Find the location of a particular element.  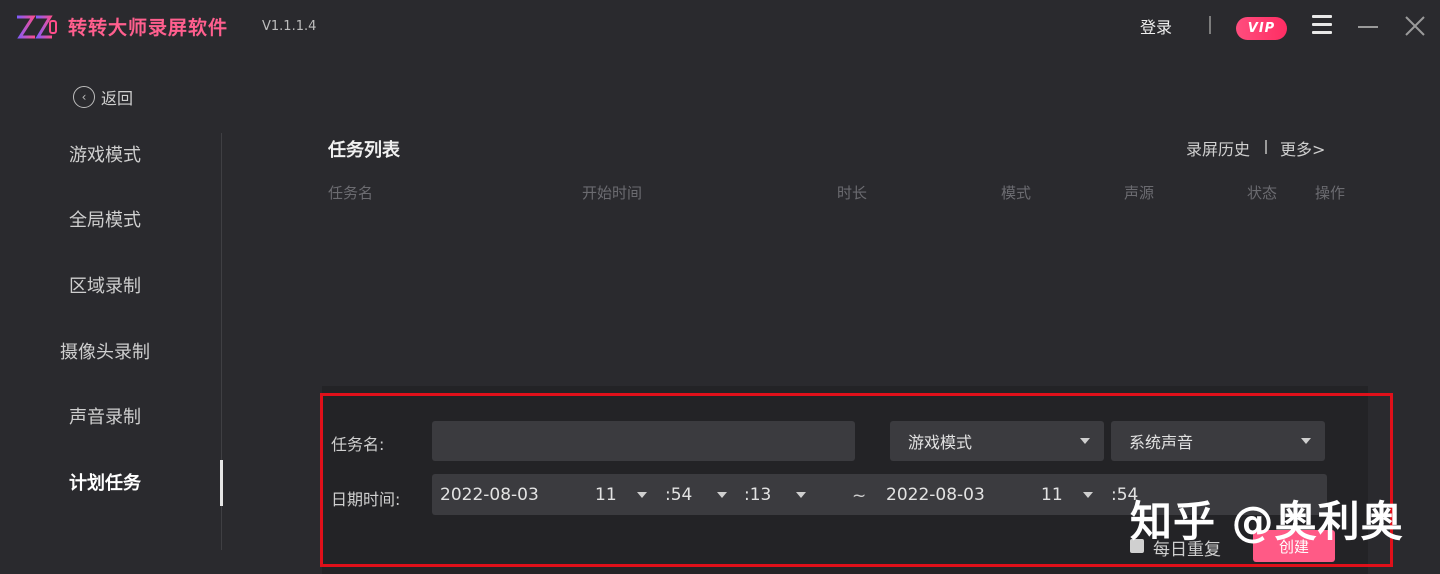

sidebar-item-audio-record: 声音录制 is located at coordinates (105, 416).